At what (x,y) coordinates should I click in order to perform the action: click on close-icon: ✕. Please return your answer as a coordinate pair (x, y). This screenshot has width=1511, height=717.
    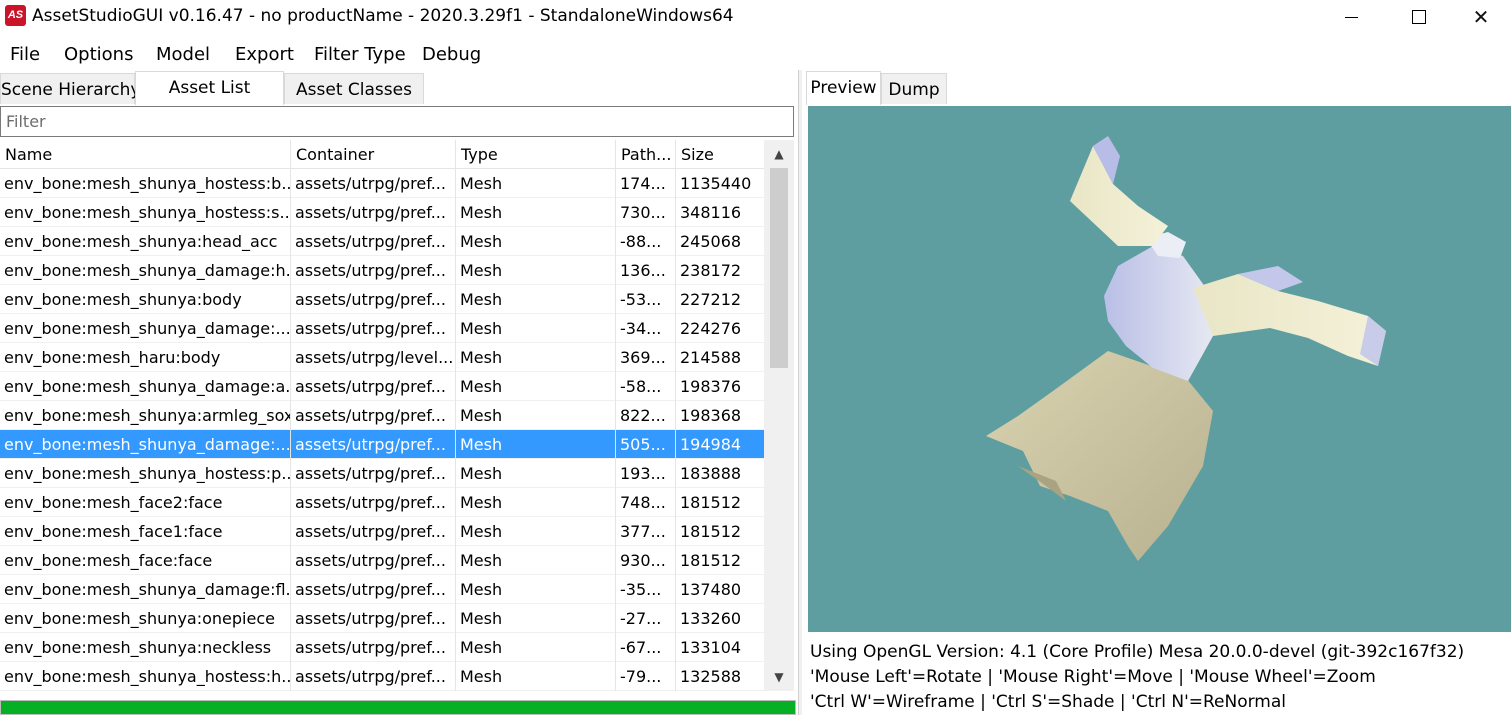
    Looking at the image, I should click on (1481, 17).